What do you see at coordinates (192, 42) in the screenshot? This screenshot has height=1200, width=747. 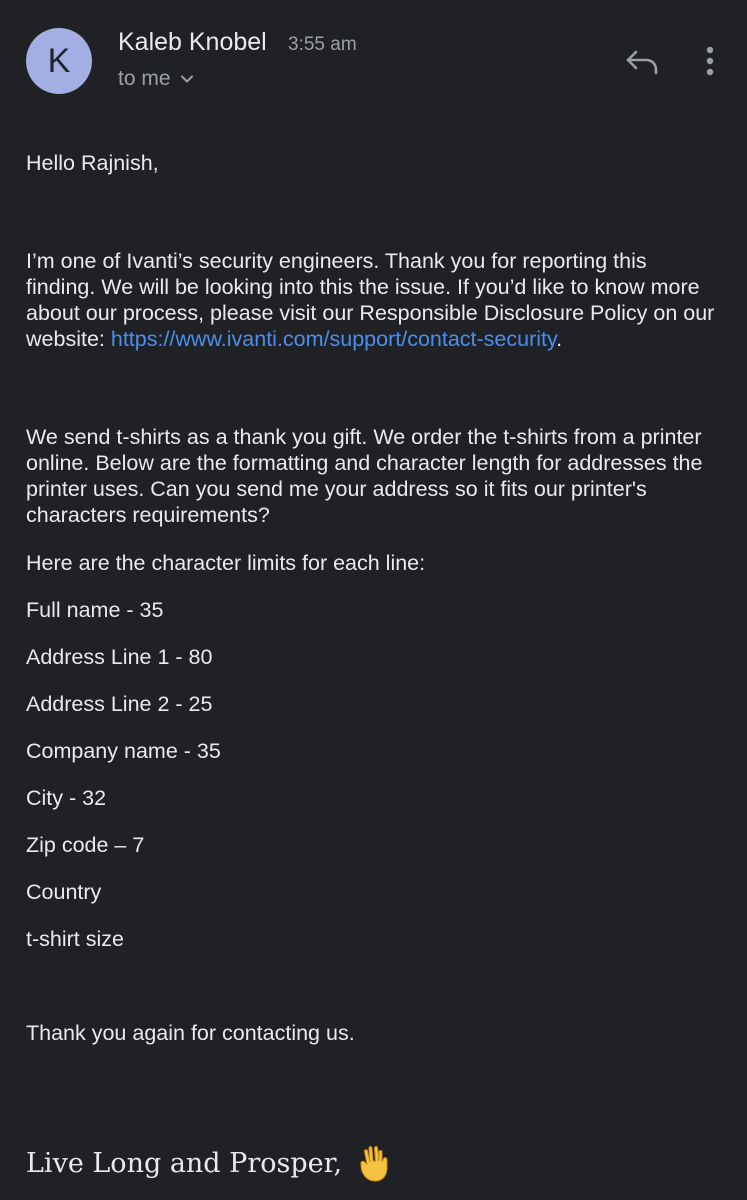 I see `sender-name: Kaleb Knobel` at bounding box center [192, 42].